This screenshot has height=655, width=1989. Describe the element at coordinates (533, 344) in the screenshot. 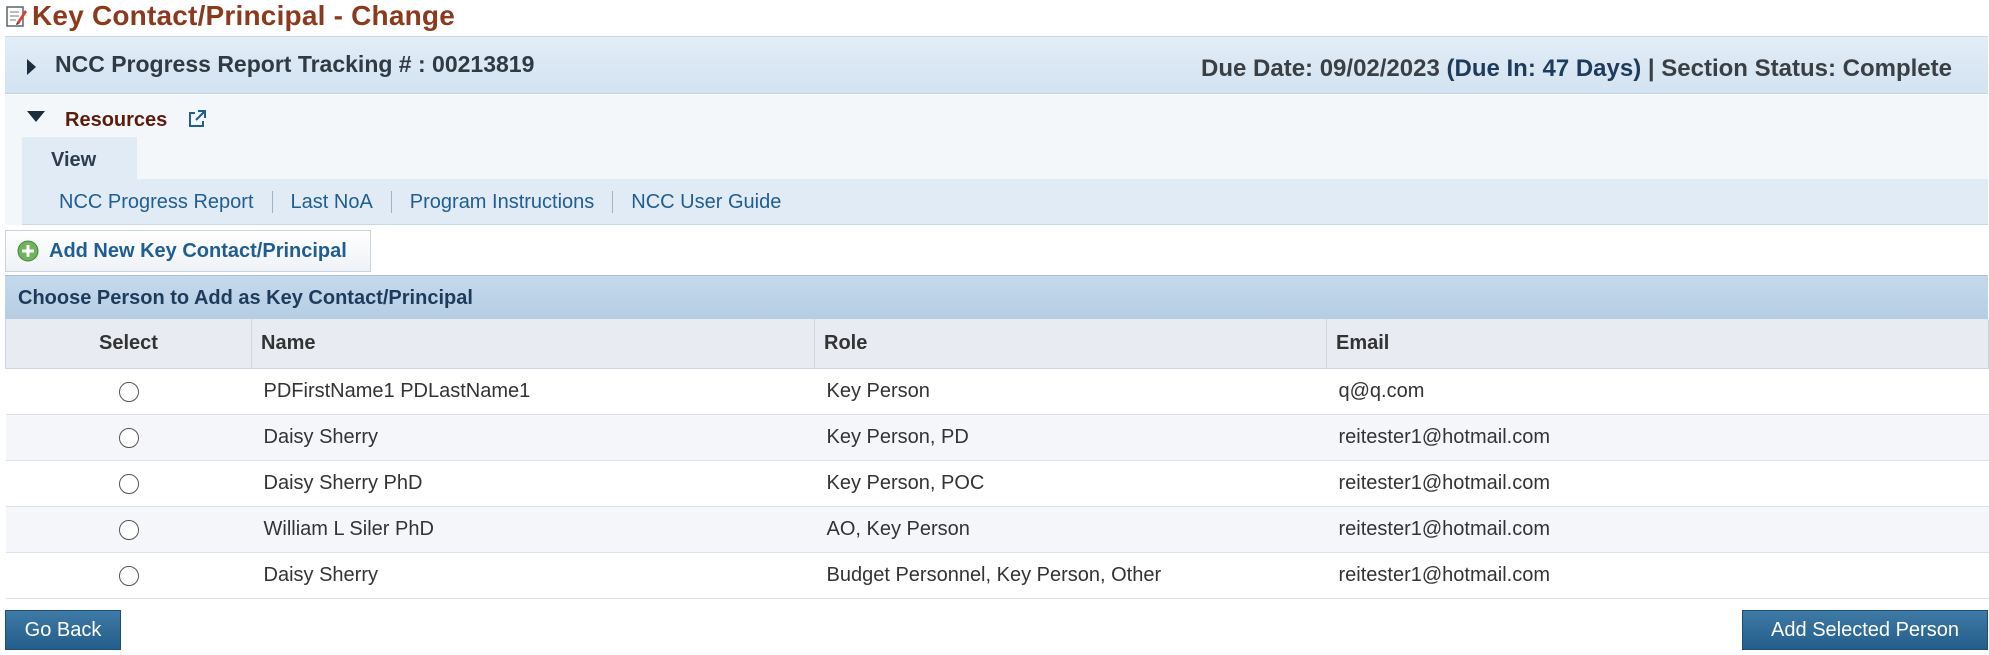

I see `column-header-name: Name` at that location.